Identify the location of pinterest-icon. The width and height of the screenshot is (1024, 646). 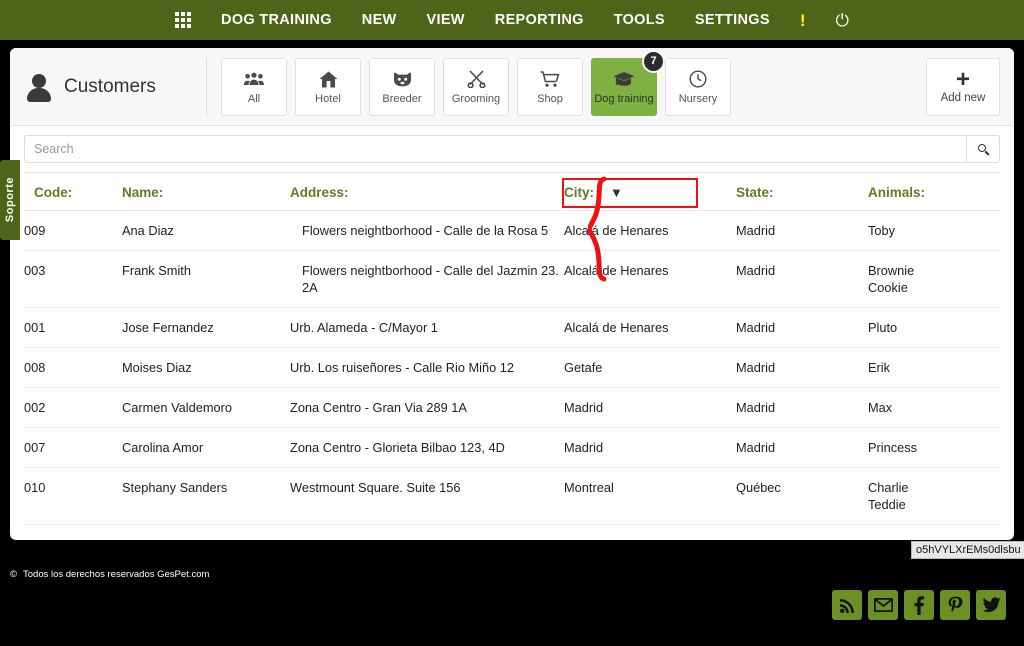
(955, 605).